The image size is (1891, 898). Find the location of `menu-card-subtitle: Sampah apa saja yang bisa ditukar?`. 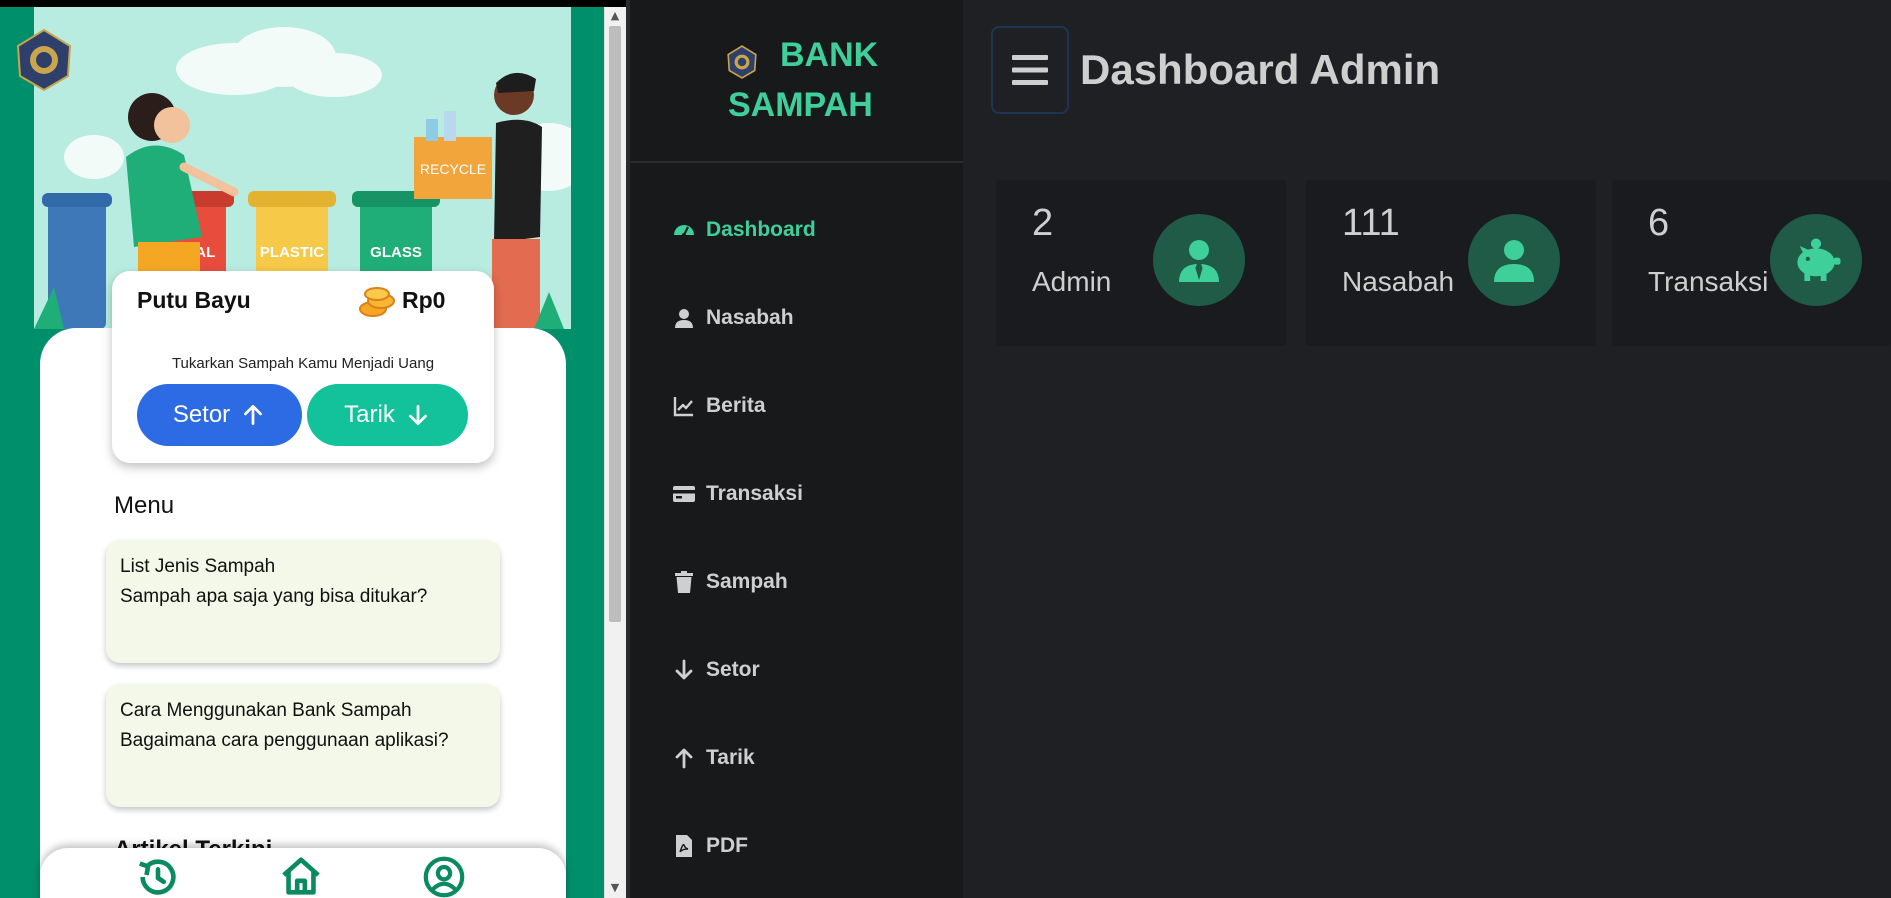

menu-card-subtitle: Sampah apa saja yang bisa ditukar? is located at coordinates (274, 596).